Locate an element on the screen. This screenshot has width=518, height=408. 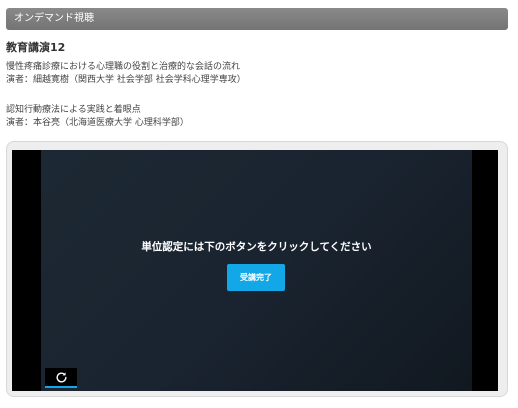
completion-prompt: 単位認定には下のボタンをクリックしてください is located at coordinates (256, 247).